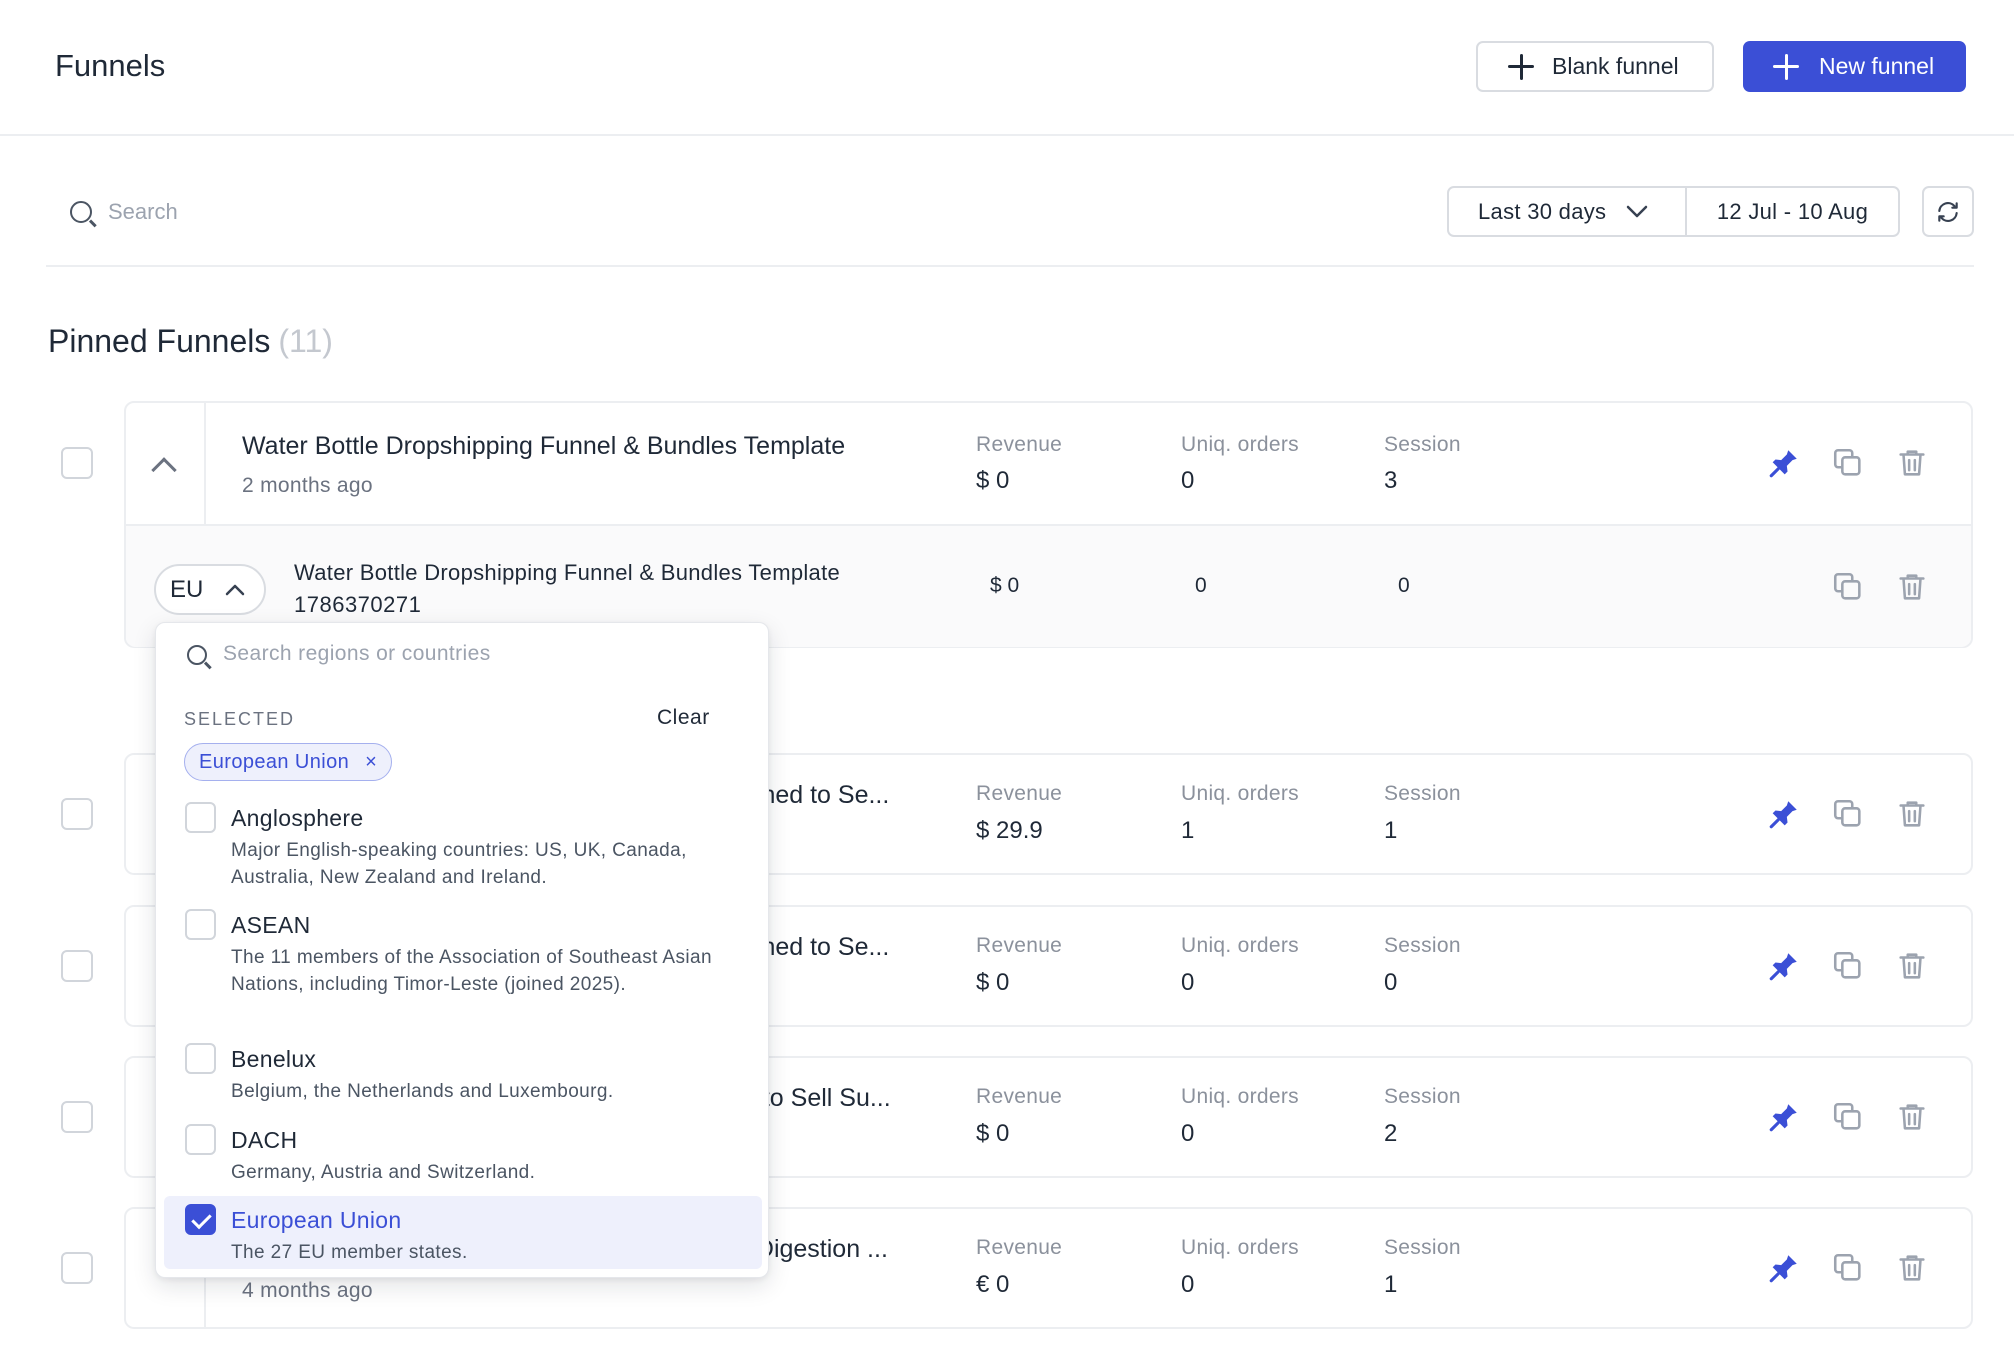  I want to click on session-value: 1, so click(1391, 830).